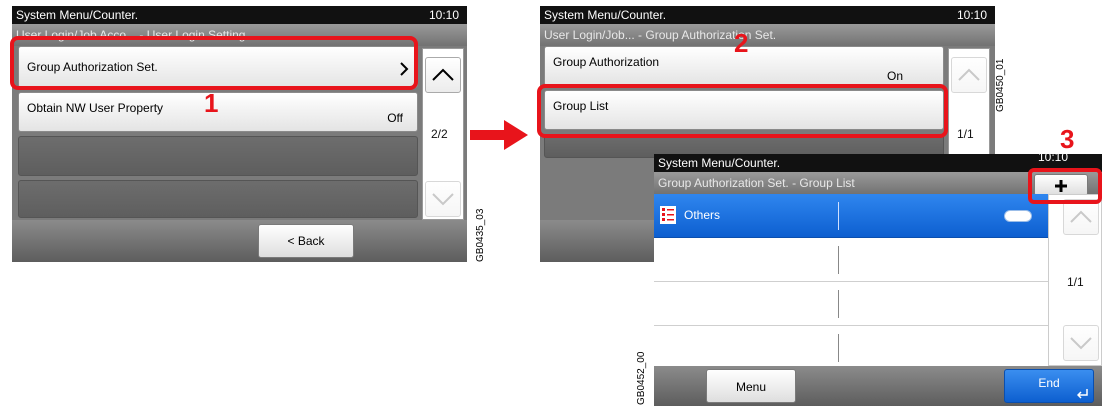  Describe the element at coordinates (1049, 383) in the screenshot. I see `end-button-label: End` at that location.